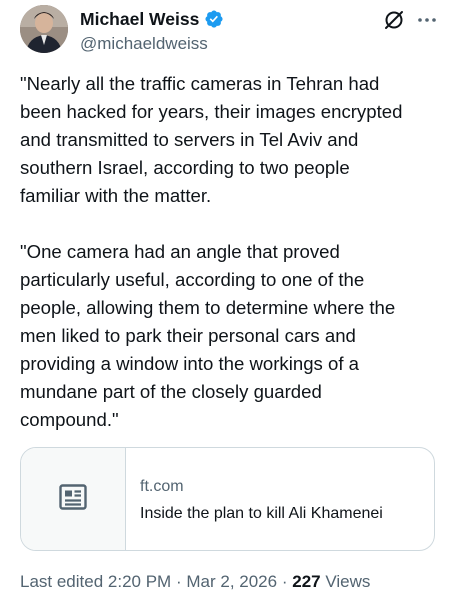 The height and width of the screenshot is (600, 455). I want to click on author-names: Michael Weiss @michaeldweiss, so click(152, 31).